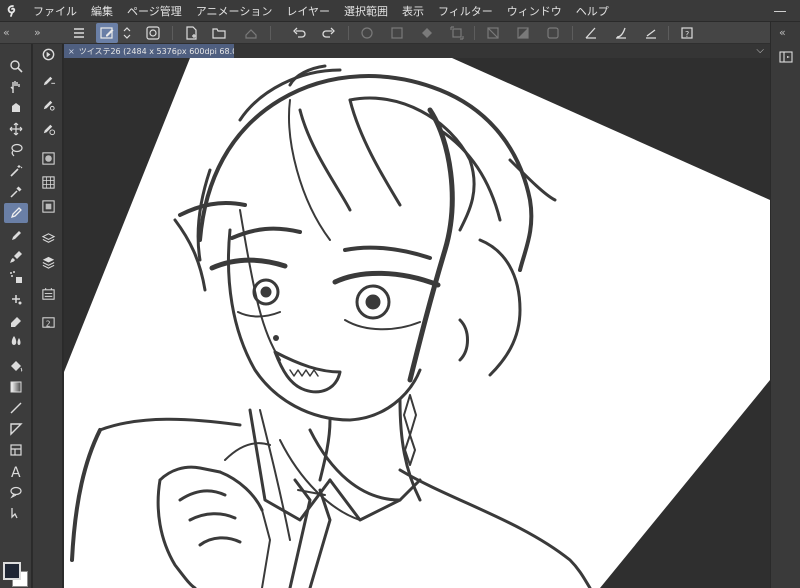 Image resolution: width=800 pixels, height=588 pixels. Describe the element at coordinates (48, 206) in the screenshot. I see `color-history-icon` at that location.